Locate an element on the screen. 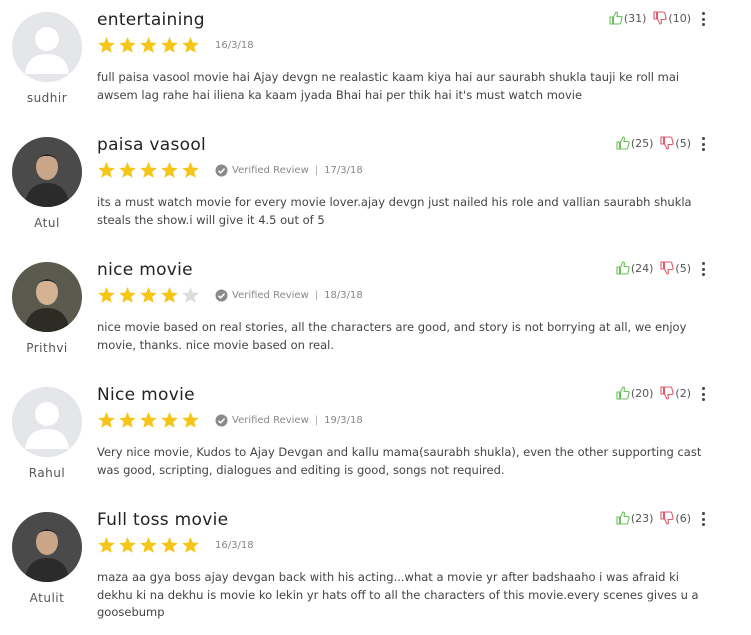 Image resolution: width=751 pixels, height=635 pixels. vote-controls: (31) (10) is located at coordinates (646, 18).